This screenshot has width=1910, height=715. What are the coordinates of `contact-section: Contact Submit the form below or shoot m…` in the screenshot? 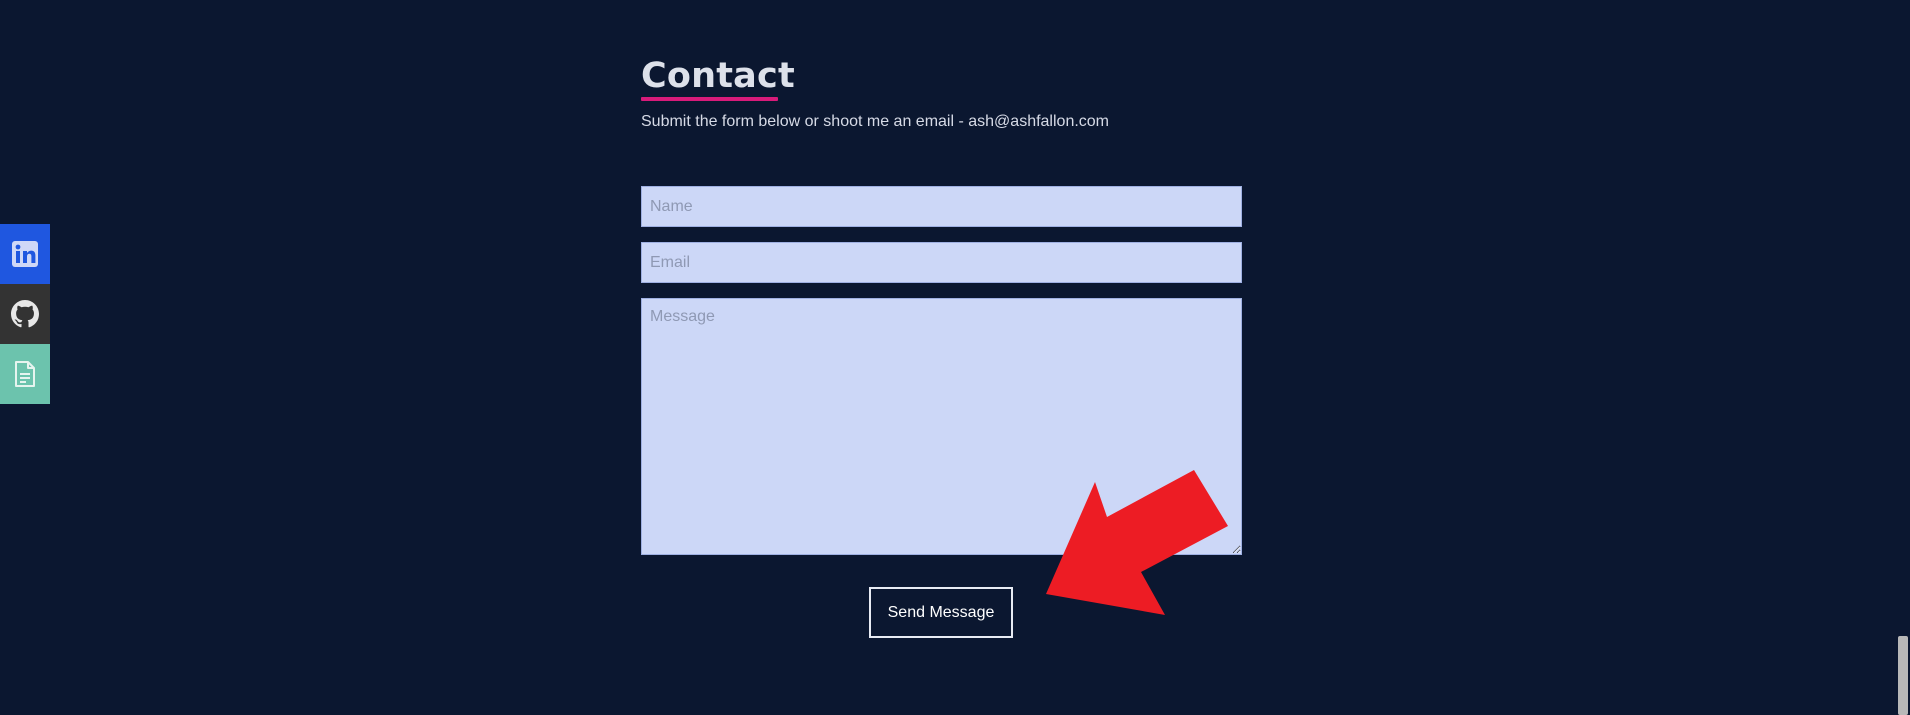 It's located at (941, 93).